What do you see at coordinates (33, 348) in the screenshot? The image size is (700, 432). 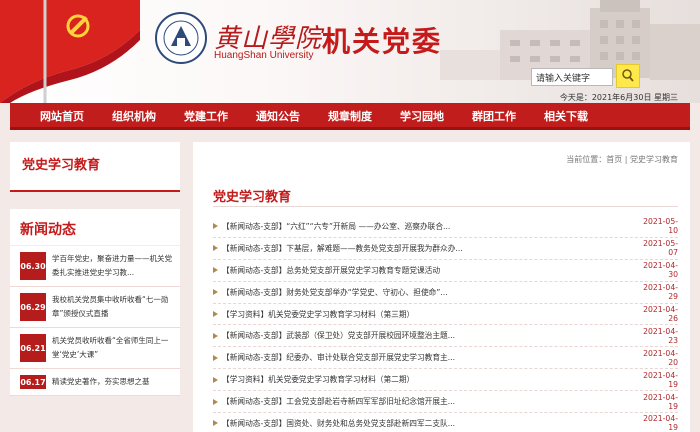 I see `news-date-badge: 06.21` at bounding box center [33, 348].